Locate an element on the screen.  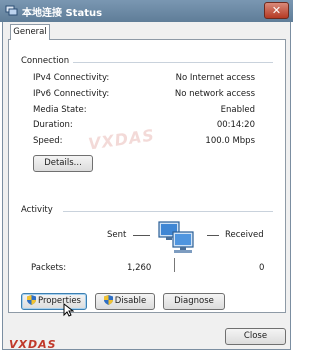
disable-button-label: Disable is located at coordinates (130, 301).